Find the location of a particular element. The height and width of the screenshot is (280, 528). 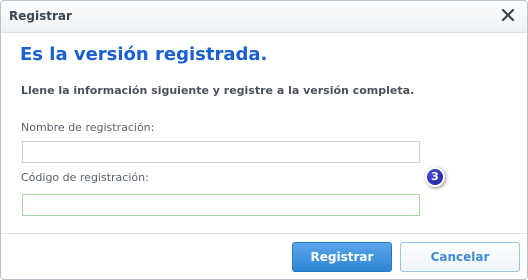

callout-number: 3 is located at coordinates (435, 177).